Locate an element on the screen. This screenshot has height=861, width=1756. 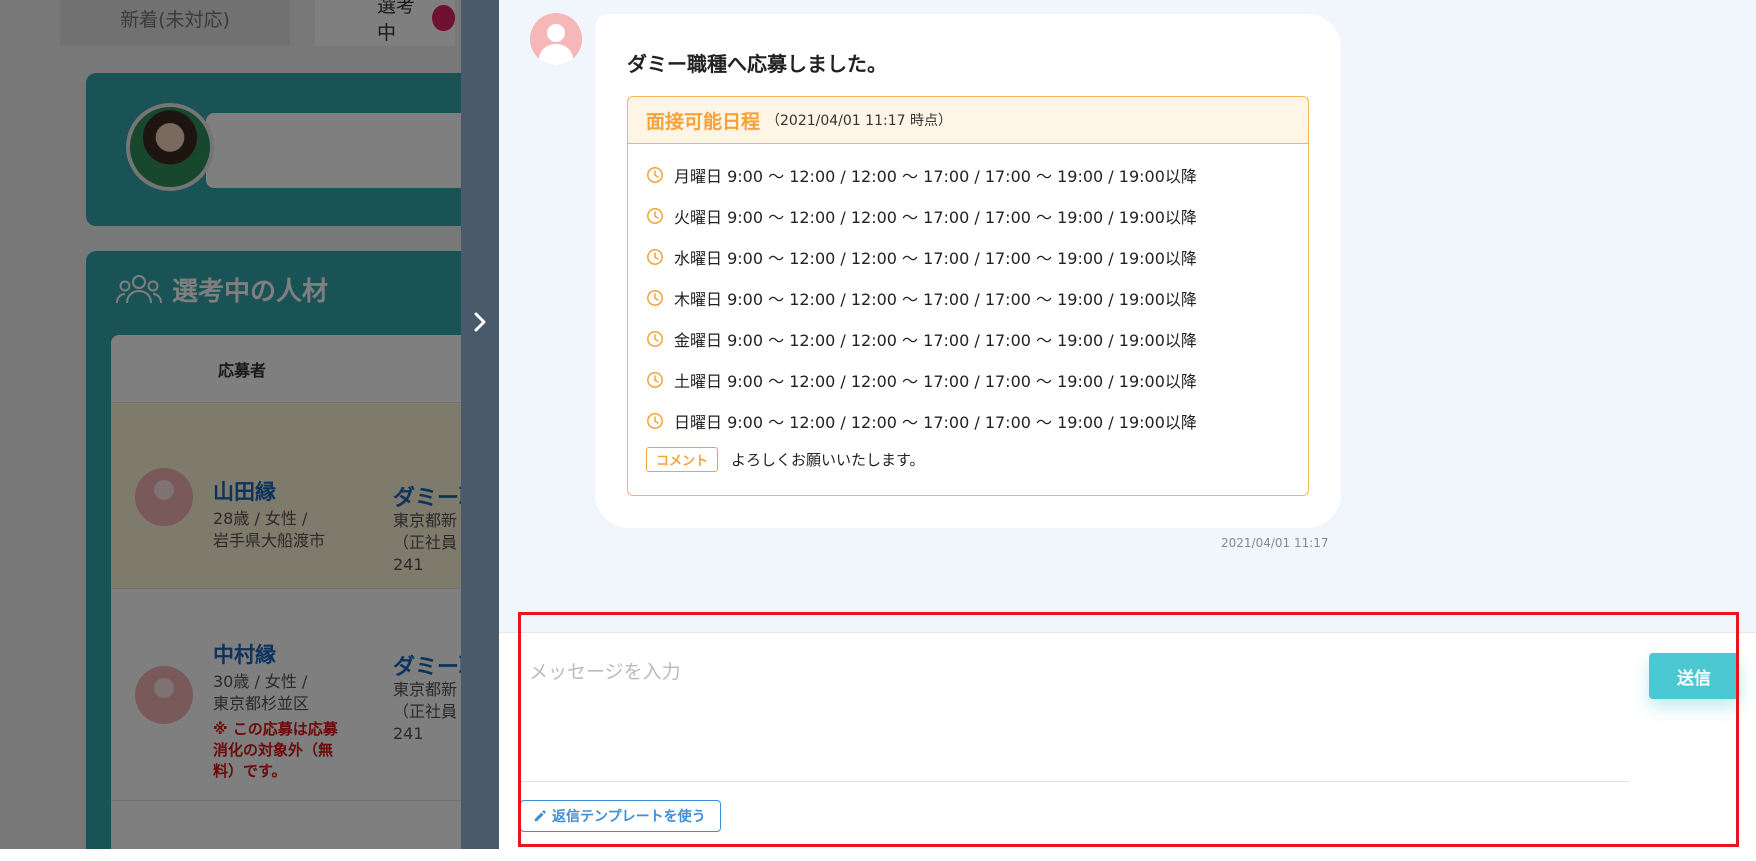
collapse-drawer-button is located at coordinates (480, 322).